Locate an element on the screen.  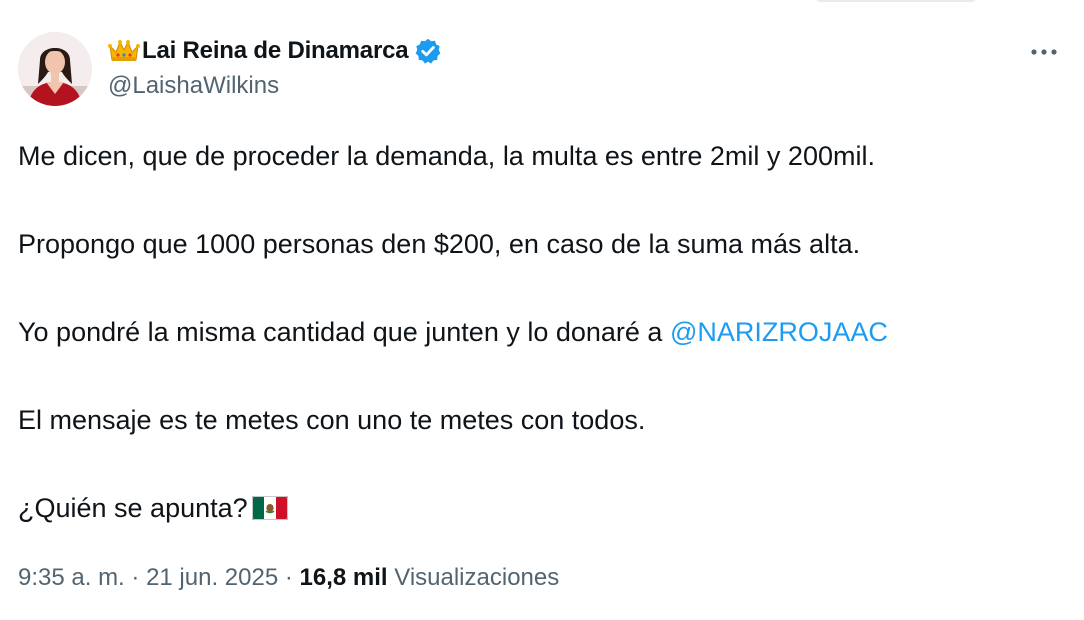
tweet-paragraph-5-text: ¿Quién se apunta? is located at coordinates (133, 508).